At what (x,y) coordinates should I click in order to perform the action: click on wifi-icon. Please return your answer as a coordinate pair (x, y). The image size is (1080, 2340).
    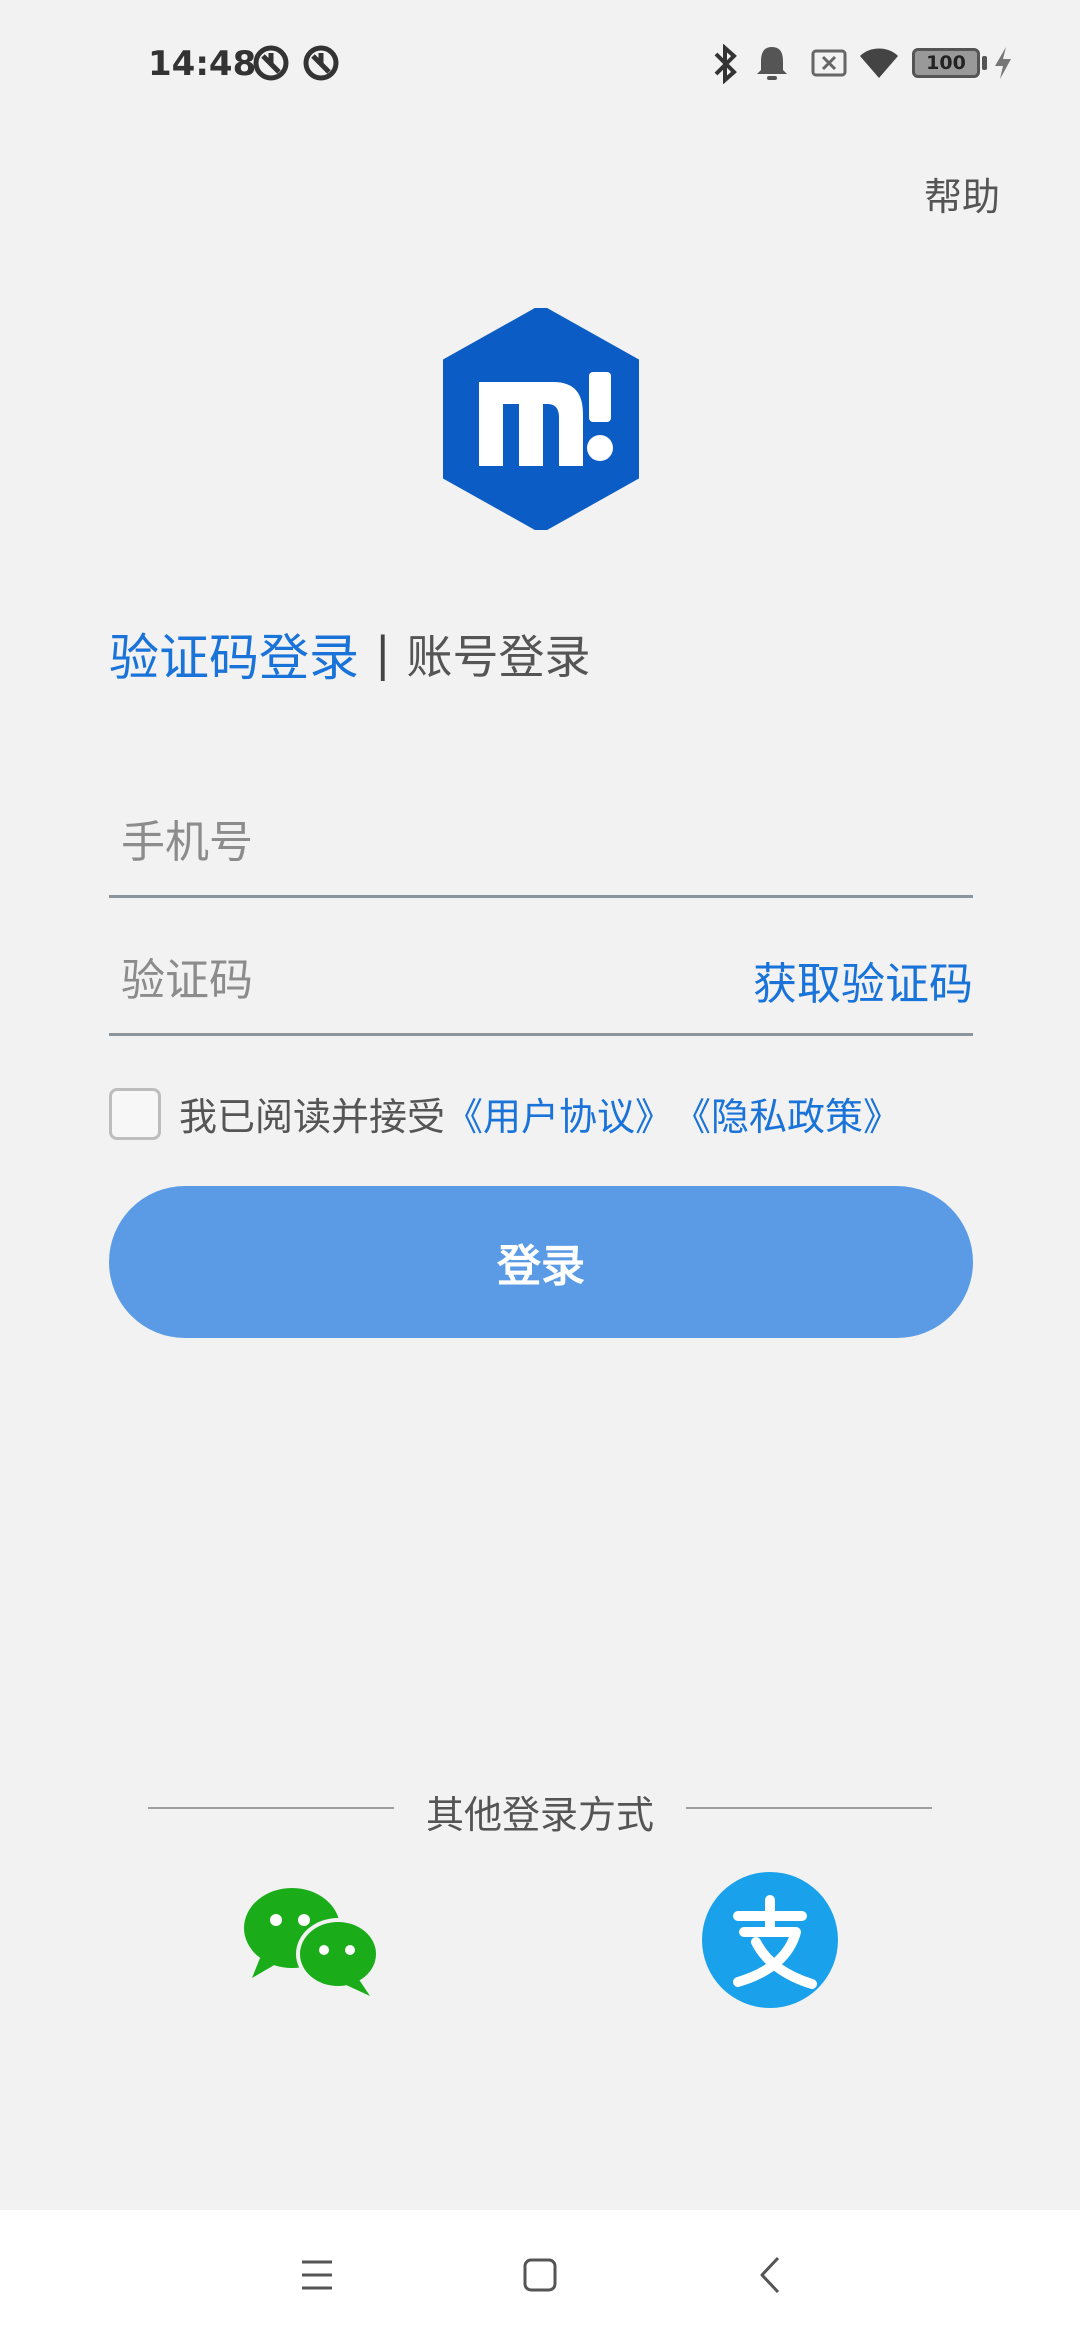
    Looking at the image, I should click on (879, 63).